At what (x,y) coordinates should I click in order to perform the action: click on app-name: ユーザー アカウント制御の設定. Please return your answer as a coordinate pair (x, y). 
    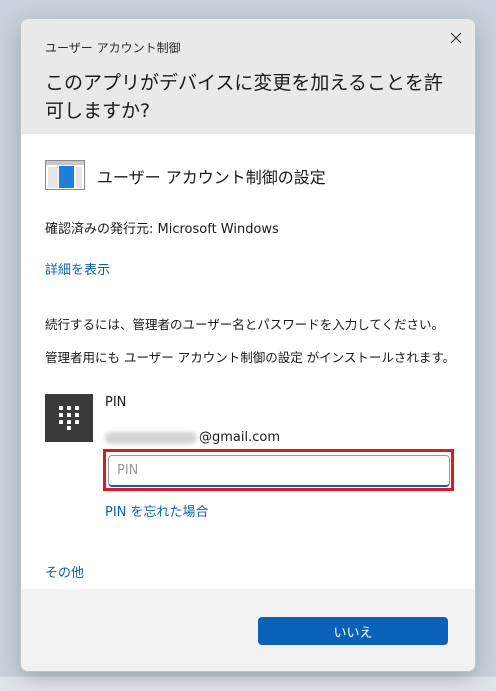
    Looking at the image, I should click on (211, 177).